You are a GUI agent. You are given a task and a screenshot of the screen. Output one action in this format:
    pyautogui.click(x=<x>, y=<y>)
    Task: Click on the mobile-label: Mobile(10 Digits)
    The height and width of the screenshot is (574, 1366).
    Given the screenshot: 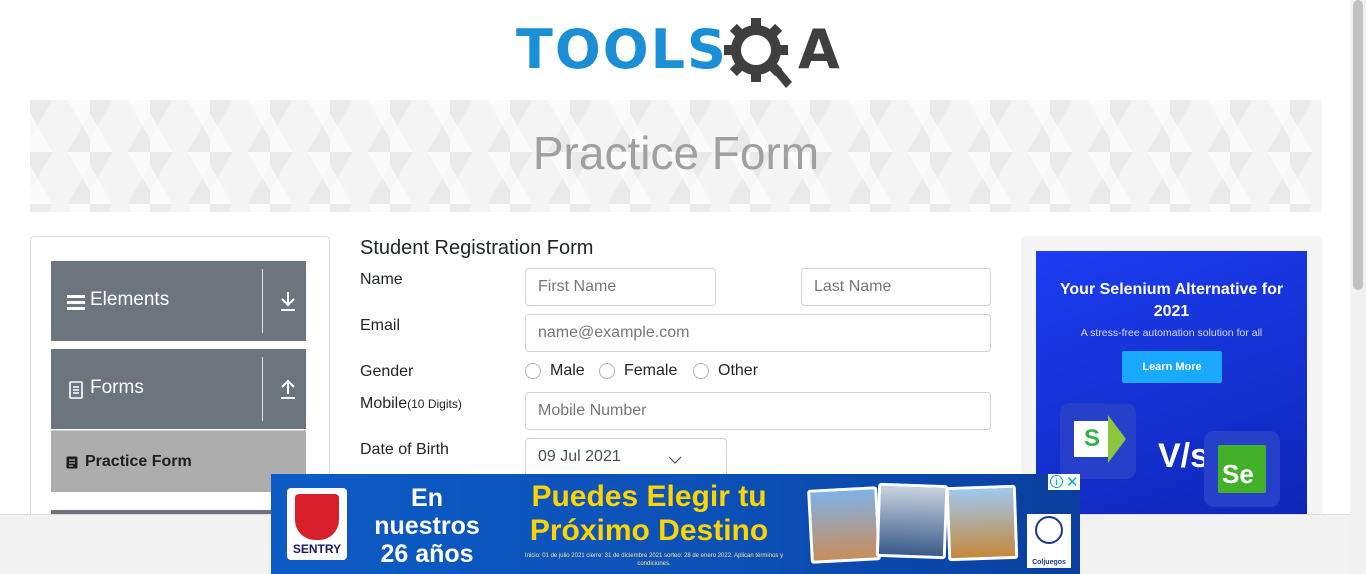 What is the action you would take?
    pyautogui.click(x=411, y=404)
    